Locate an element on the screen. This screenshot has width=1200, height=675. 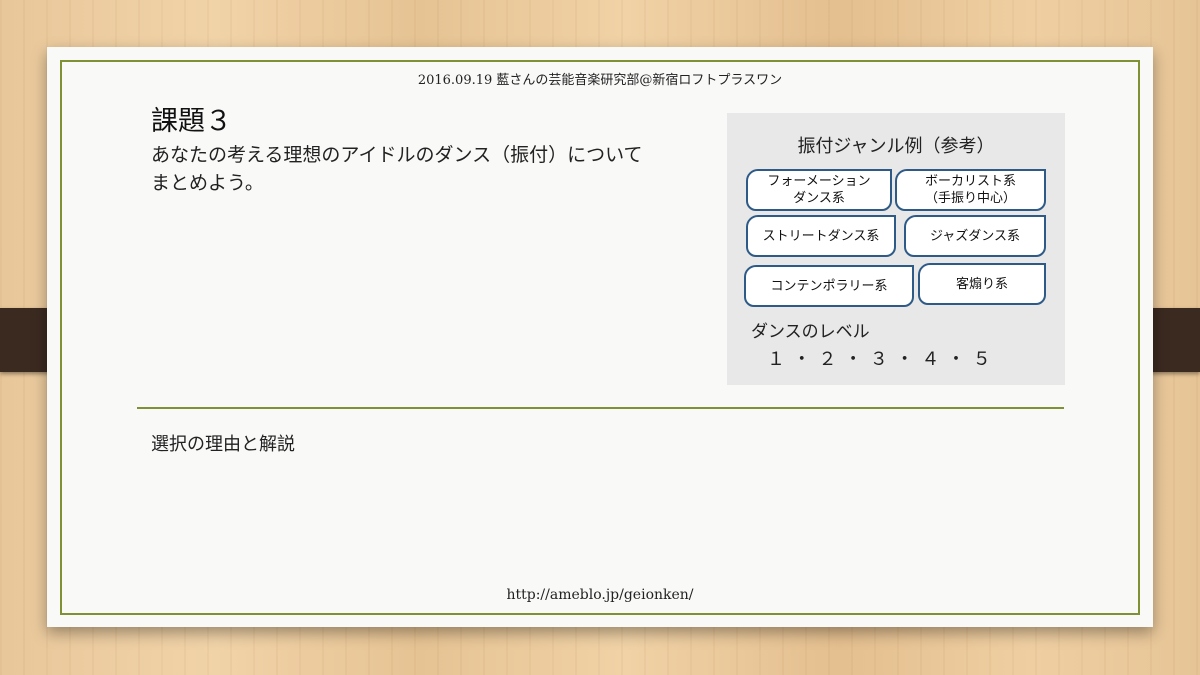
description-line: あなたの考える理想のアイドルのダンス（振付）について is located at coordinates (397, 155).